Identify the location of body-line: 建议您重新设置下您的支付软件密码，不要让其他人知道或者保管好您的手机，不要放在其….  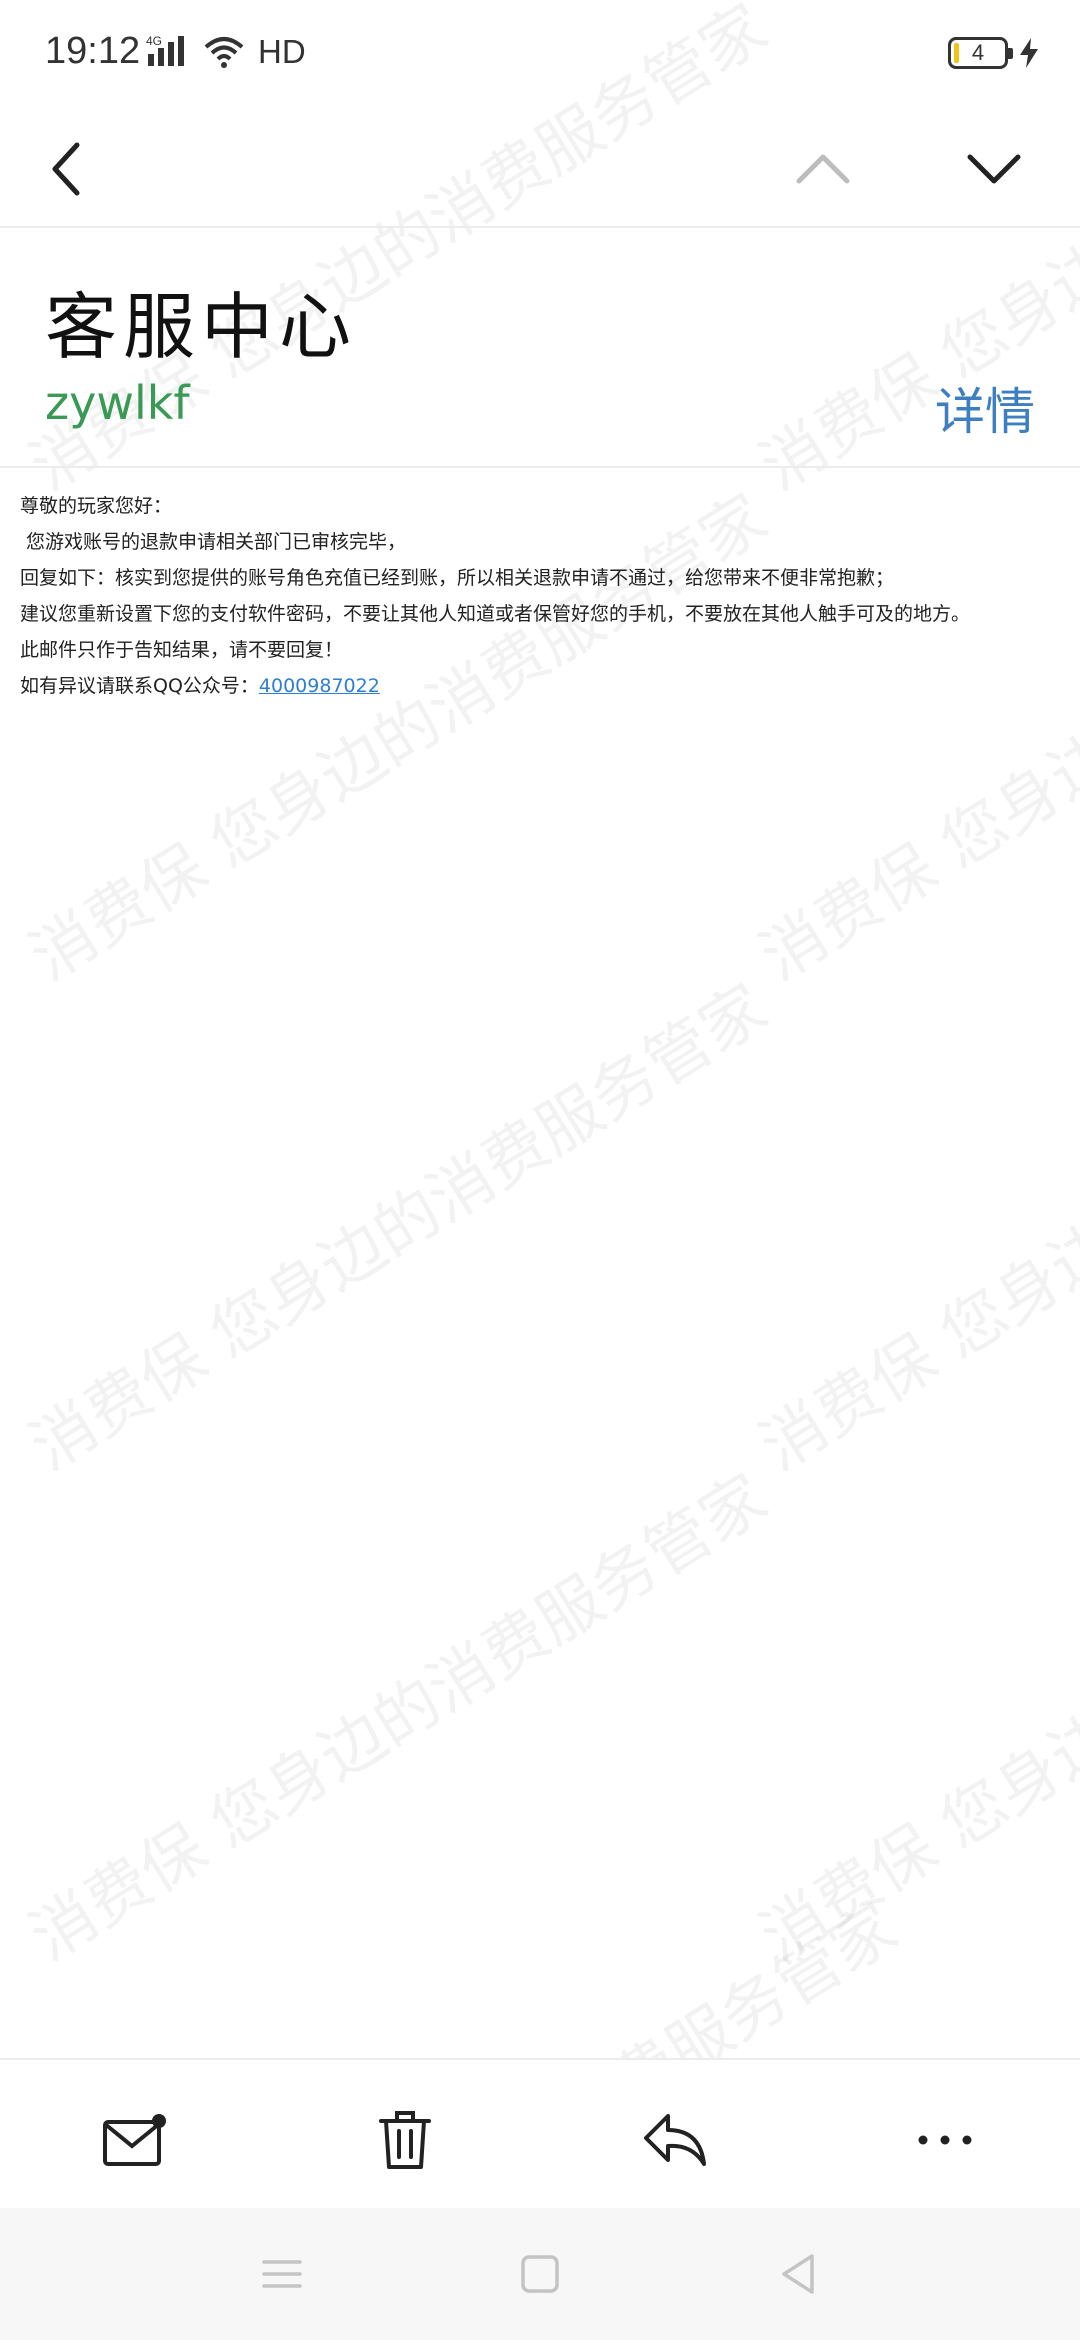
(495, 614).